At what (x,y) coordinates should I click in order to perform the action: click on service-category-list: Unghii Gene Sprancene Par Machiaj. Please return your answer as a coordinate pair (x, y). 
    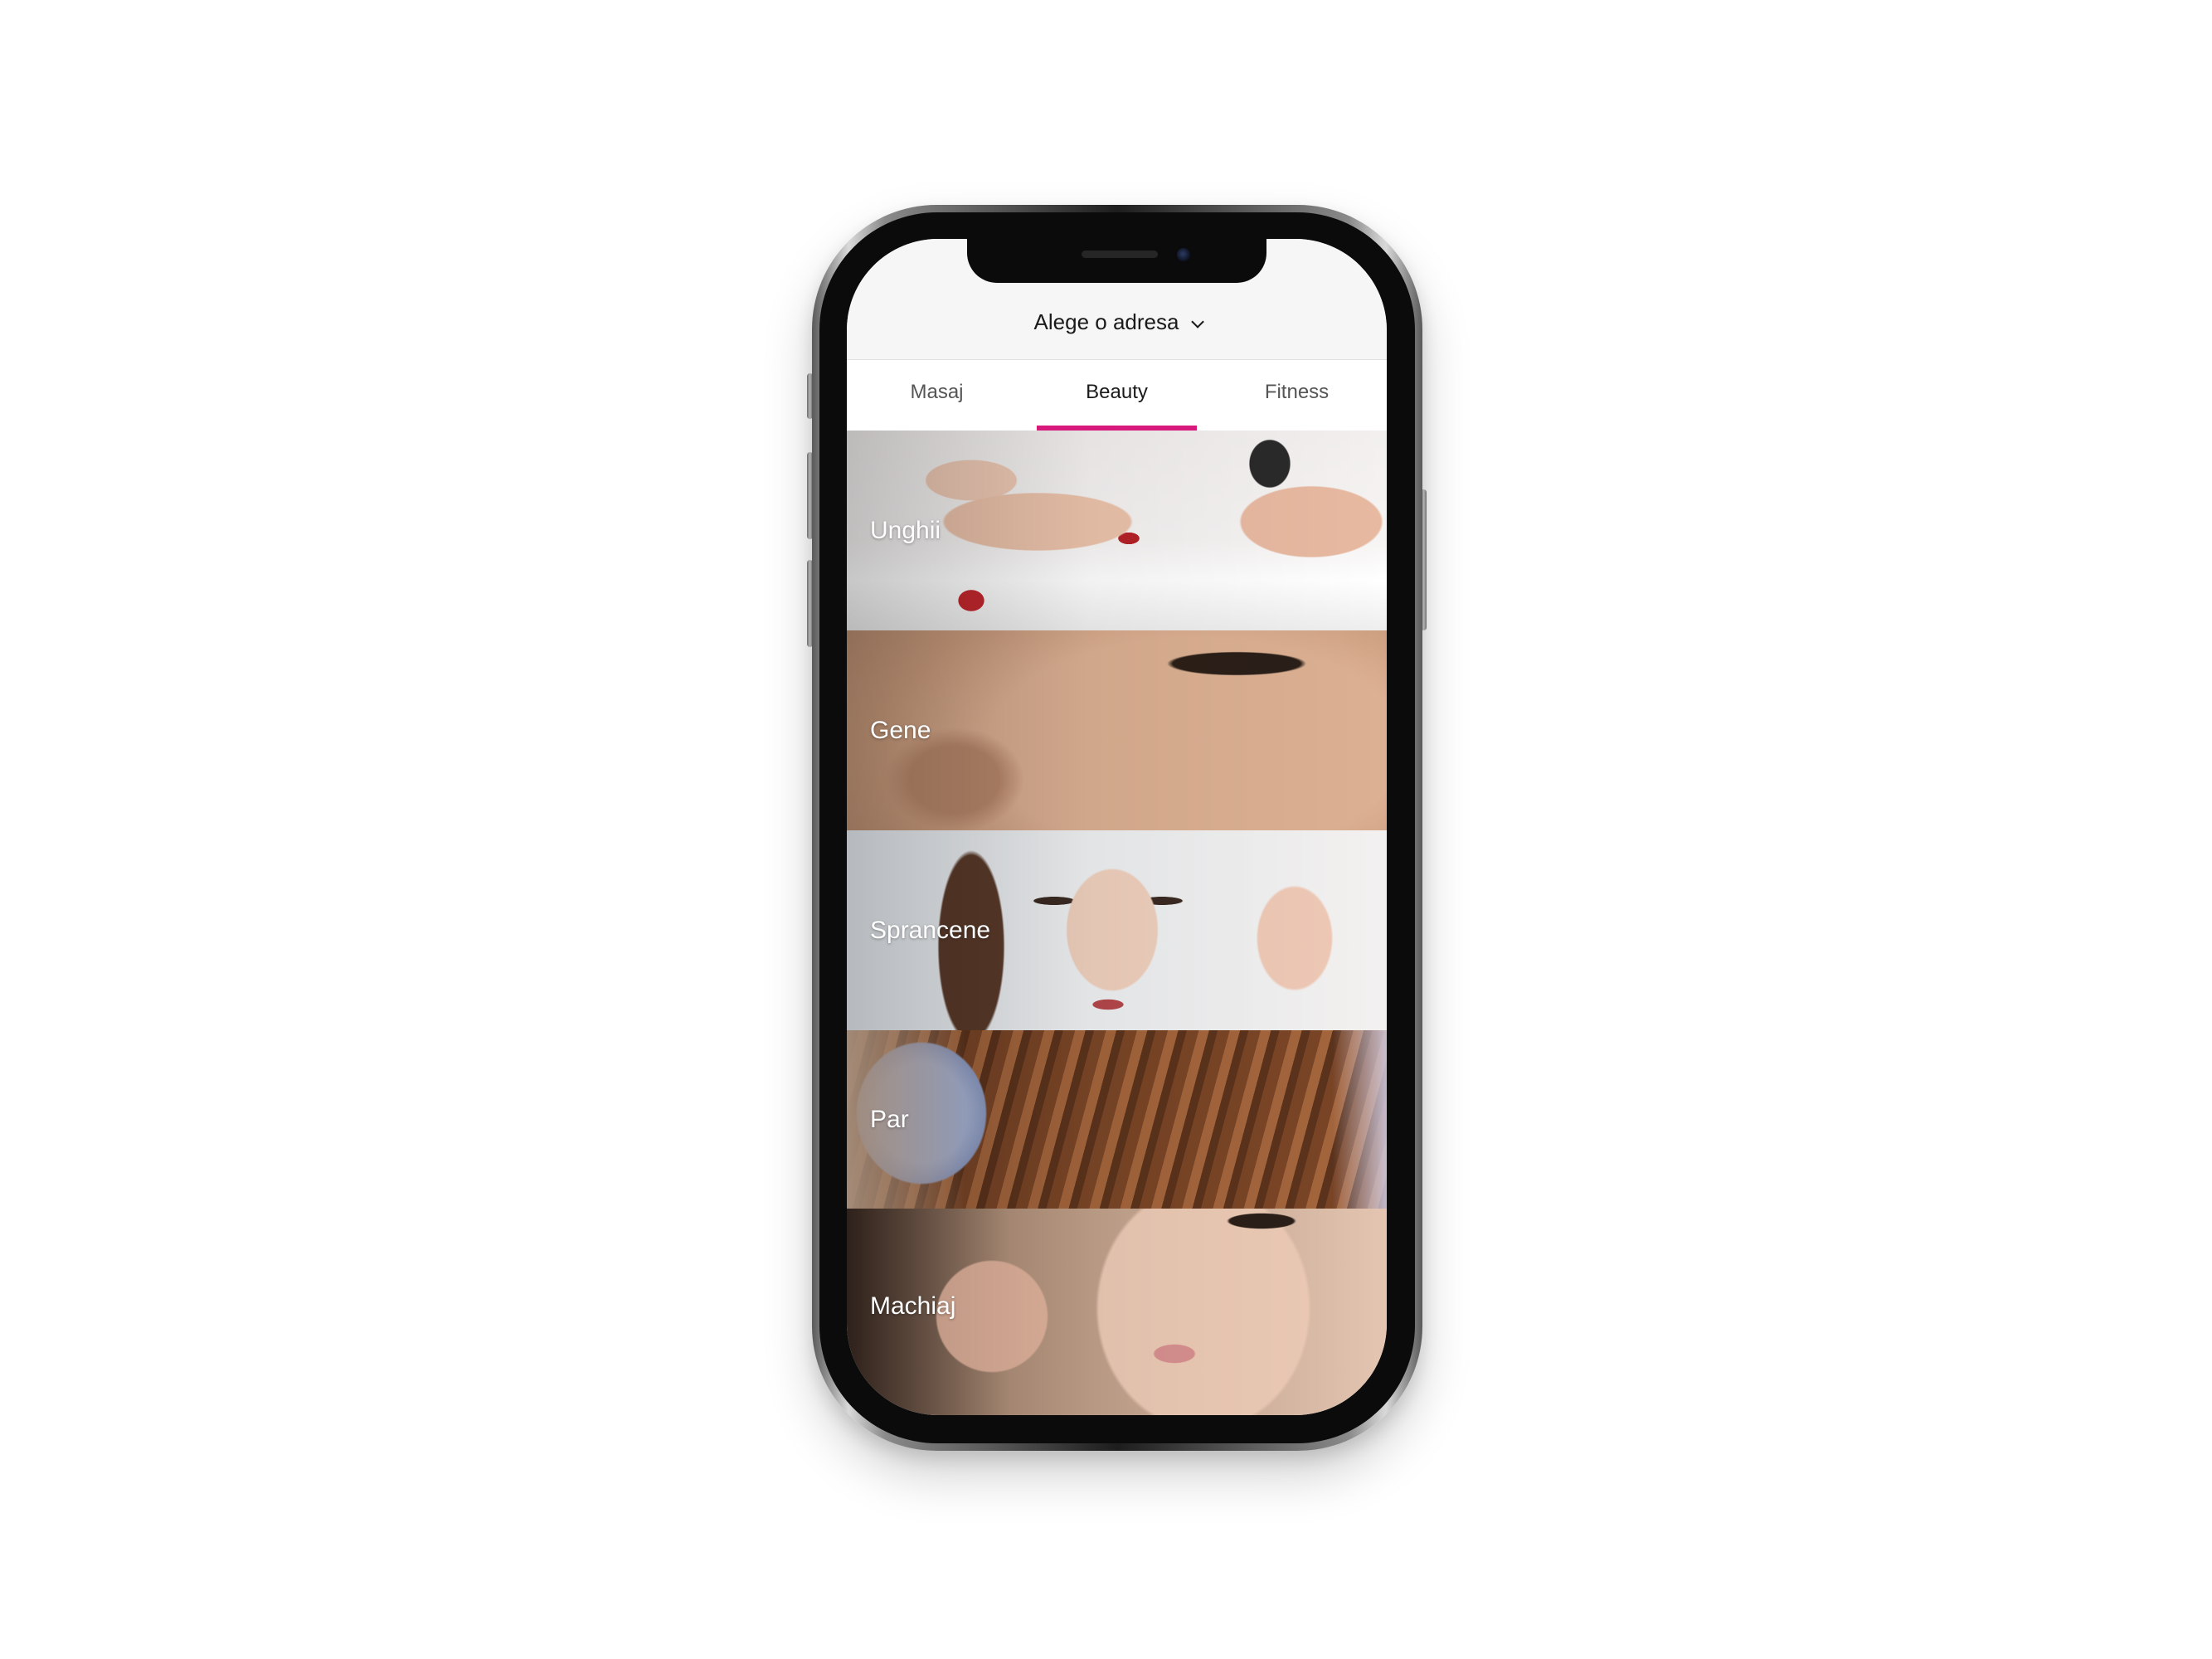
    Looking at the image, I should click on (1117, 923).